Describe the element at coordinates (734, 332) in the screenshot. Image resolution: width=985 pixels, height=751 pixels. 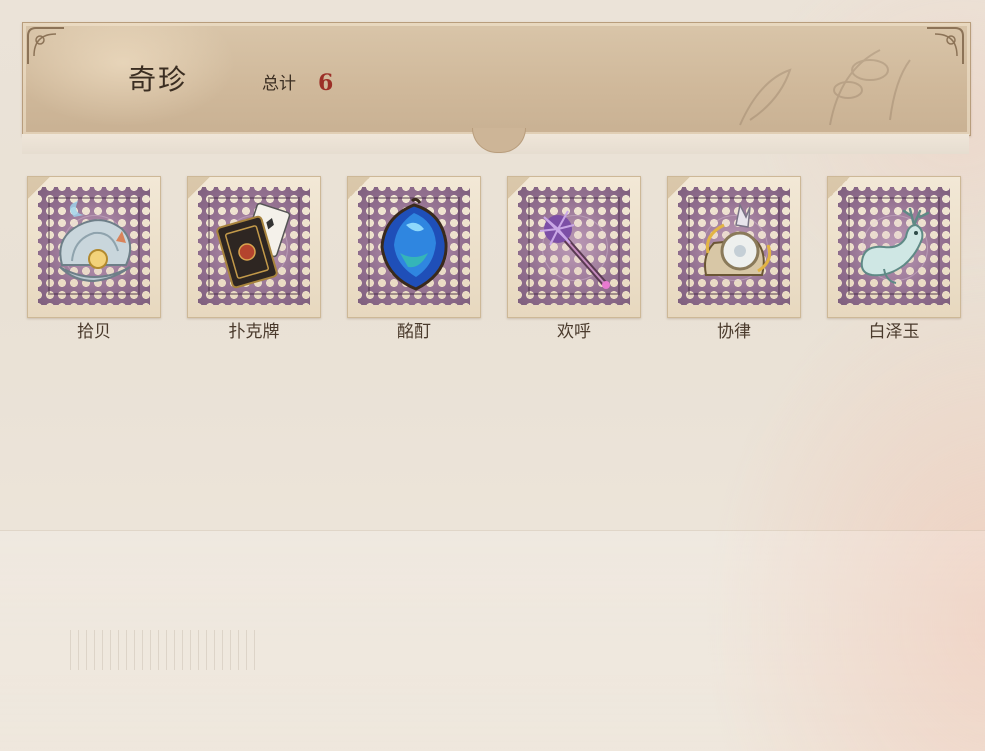
I see `item-label: 协律` at that location.